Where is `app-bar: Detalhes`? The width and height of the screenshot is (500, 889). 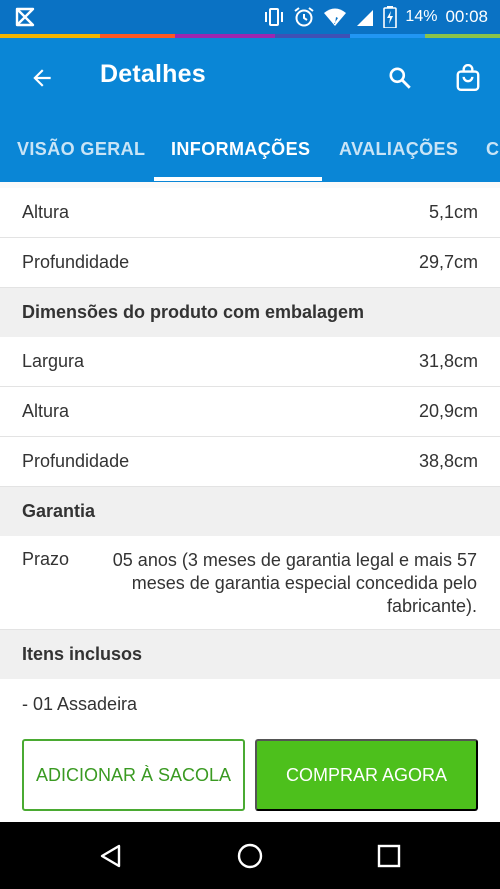 app-bar: Detalhes is located at coordinates (250, 78).